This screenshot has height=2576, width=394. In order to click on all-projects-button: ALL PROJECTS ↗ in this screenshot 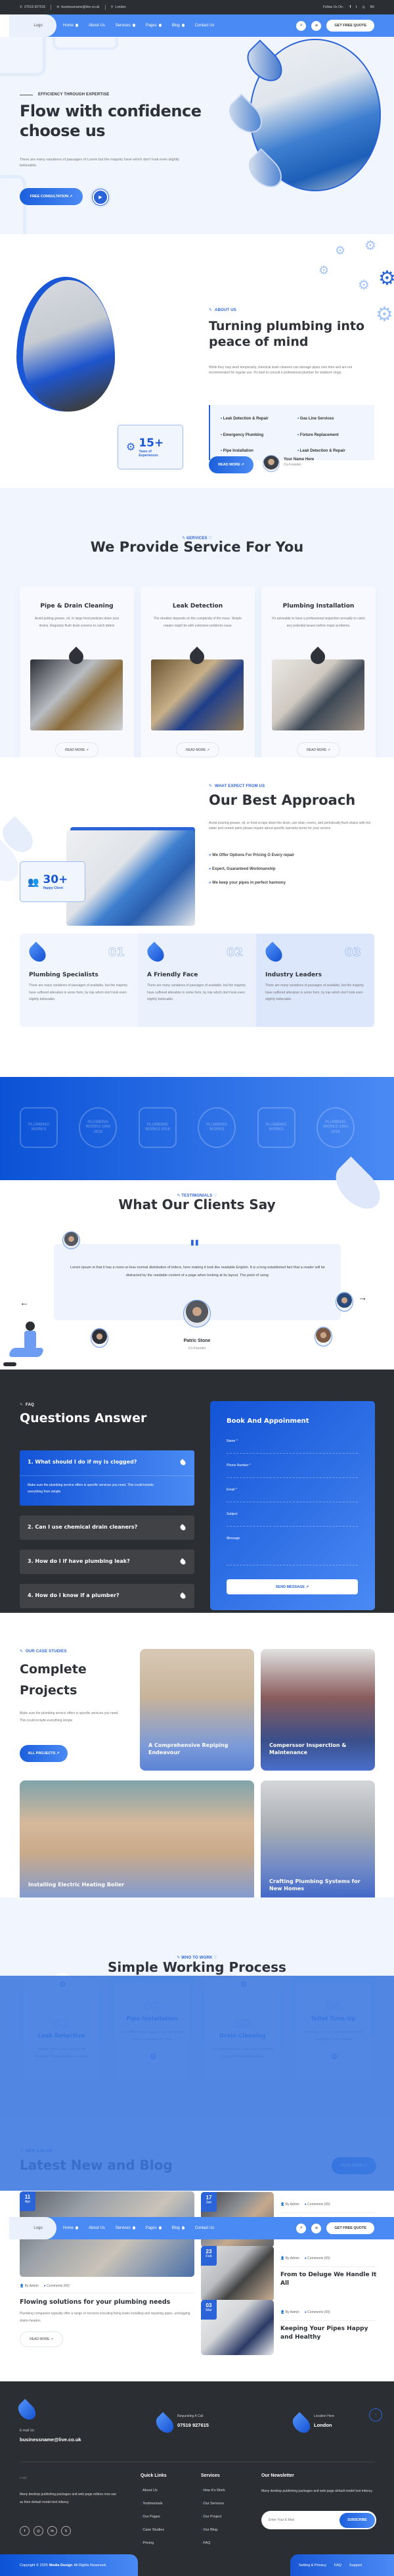, I will do `click(44, 1754)`.